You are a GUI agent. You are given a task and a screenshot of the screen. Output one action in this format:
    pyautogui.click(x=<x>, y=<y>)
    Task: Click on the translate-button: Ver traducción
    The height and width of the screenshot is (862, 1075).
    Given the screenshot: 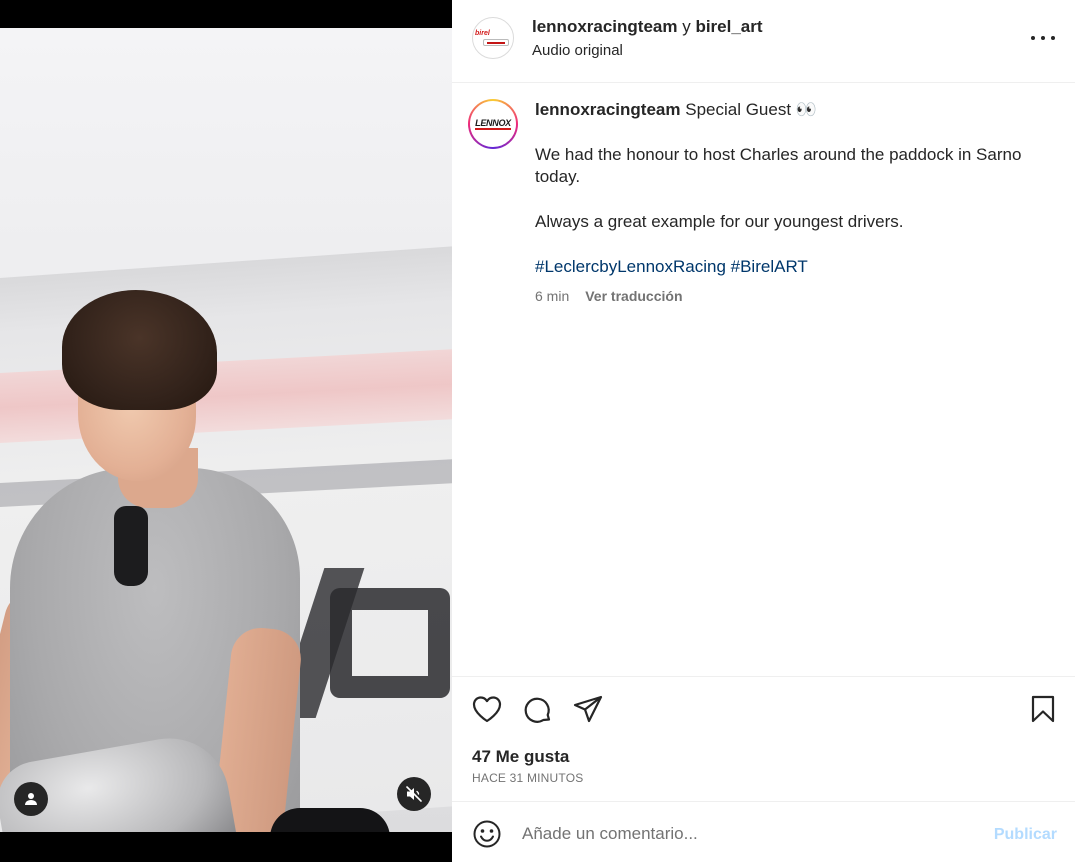 What is the action you would take?
    pyautogui.click(x=633, y=296)
    